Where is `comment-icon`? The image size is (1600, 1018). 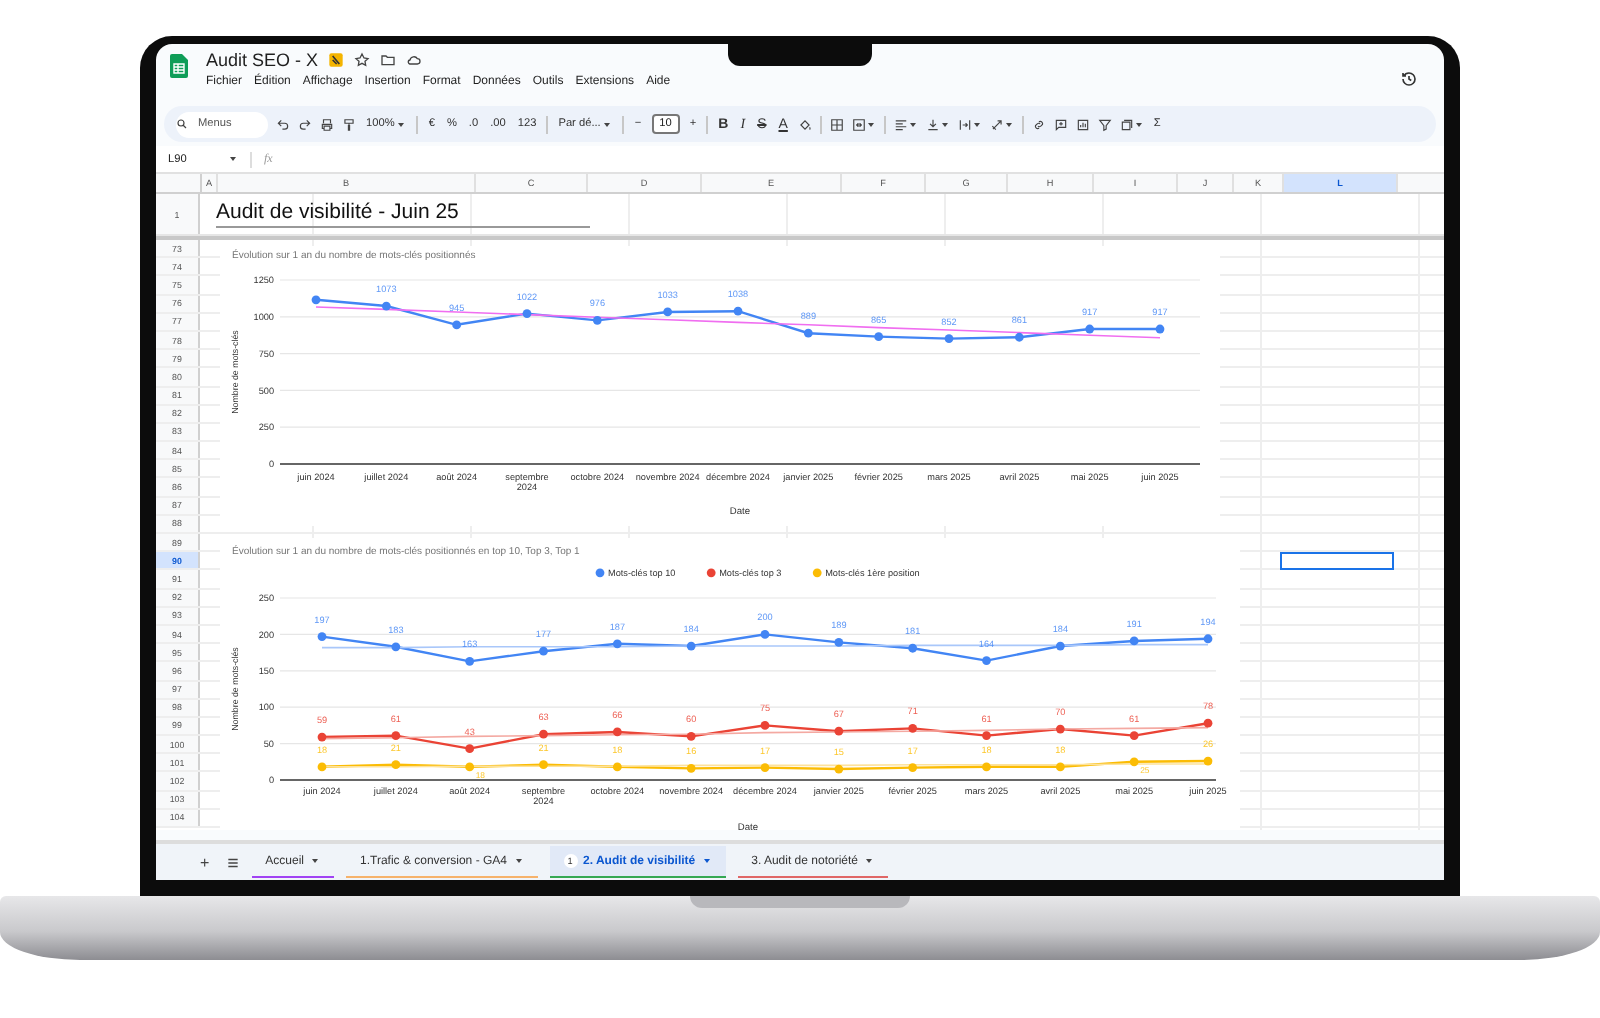 comment-icon is located at coordinates (1060, 124).